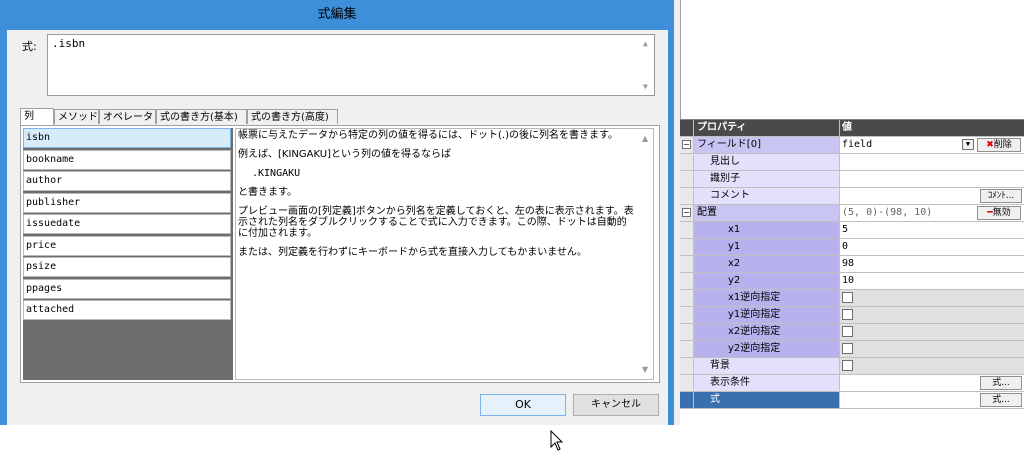 Image resolution: width=1024 pixels, height=452 pixels. I want to click on property-row-y1: y1 0, so click(852, 247).